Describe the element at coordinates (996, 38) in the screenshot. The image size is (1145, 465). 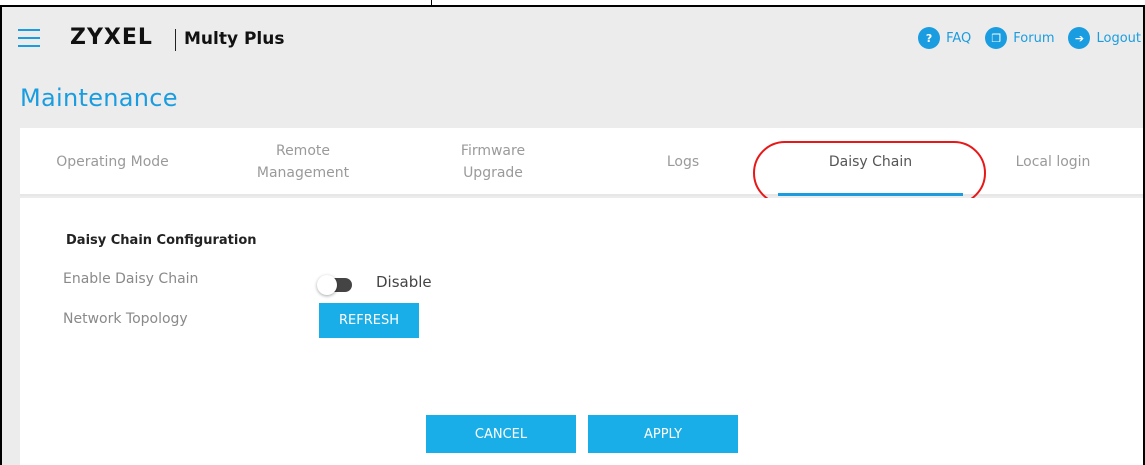
I see `forum-icon: ❐` at that location.